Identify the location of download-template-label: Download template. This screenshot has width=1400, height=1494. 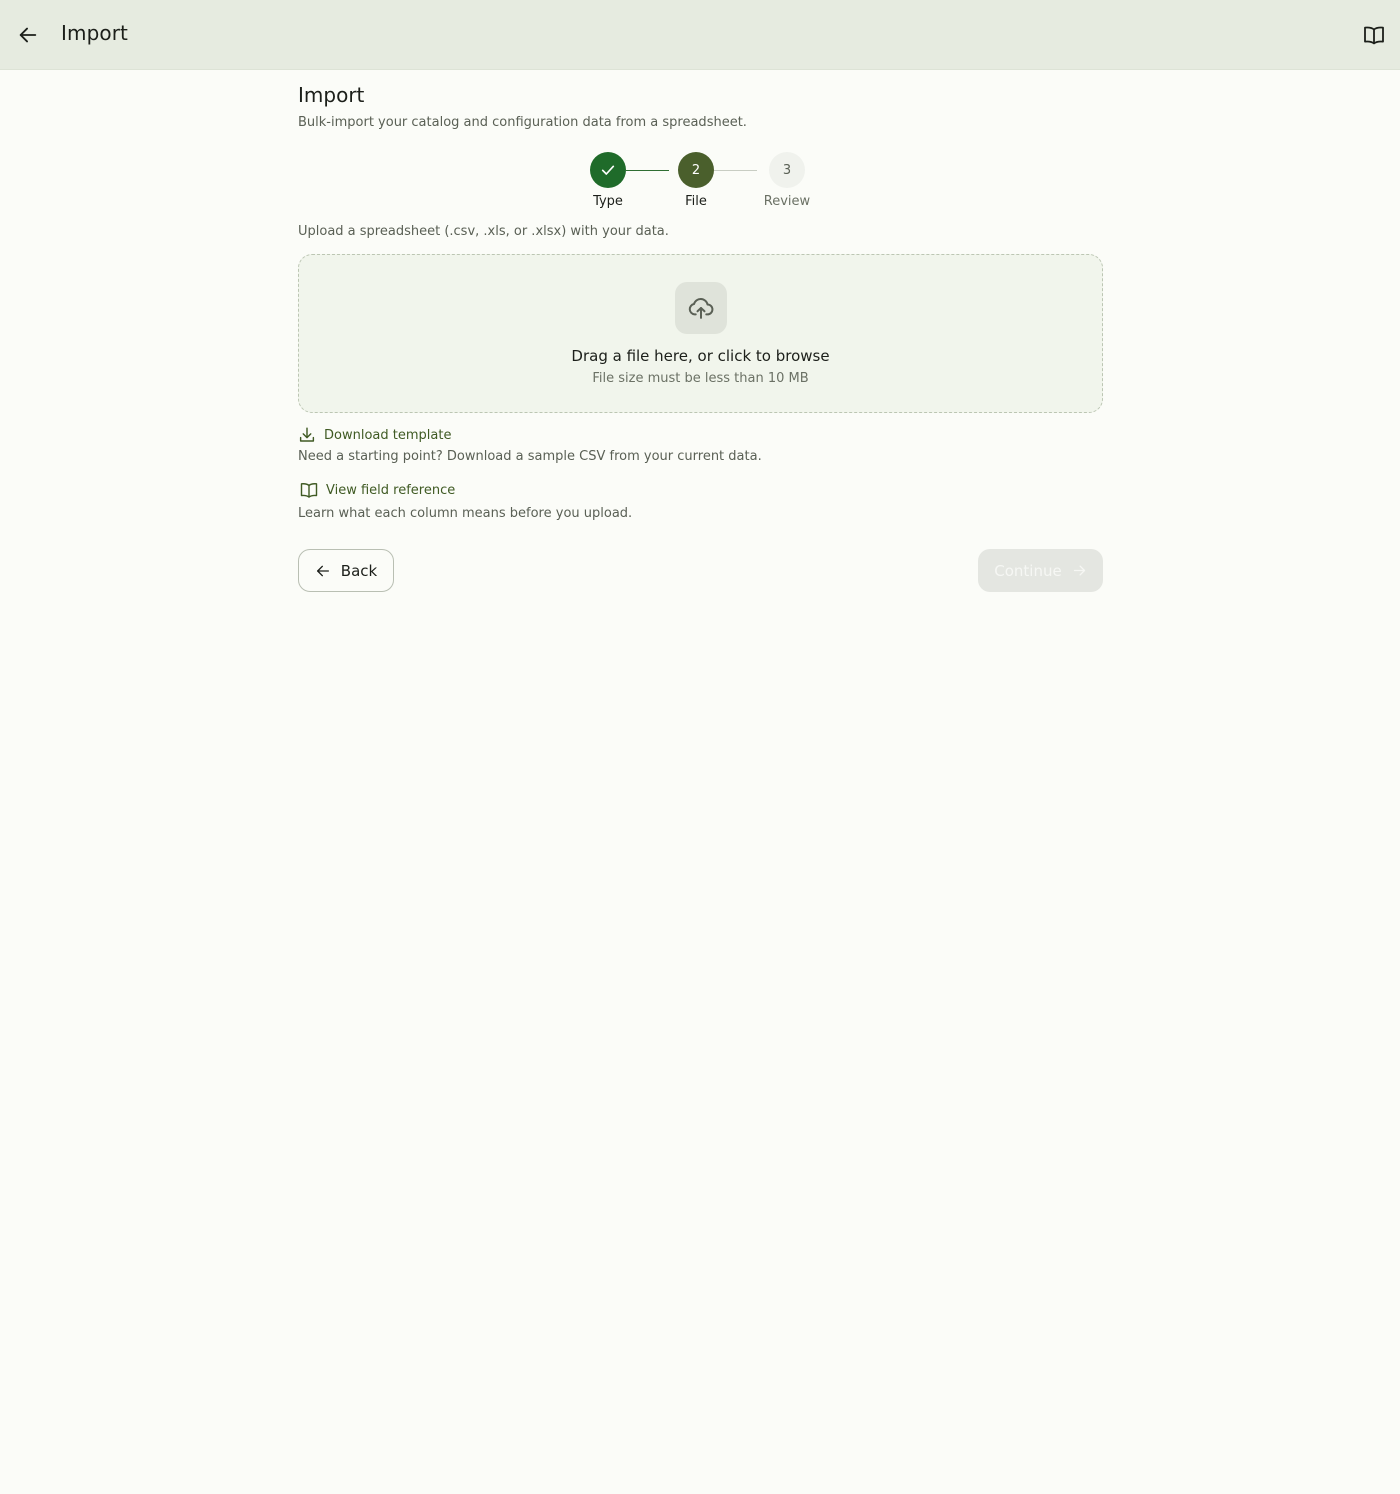
(388, 435).